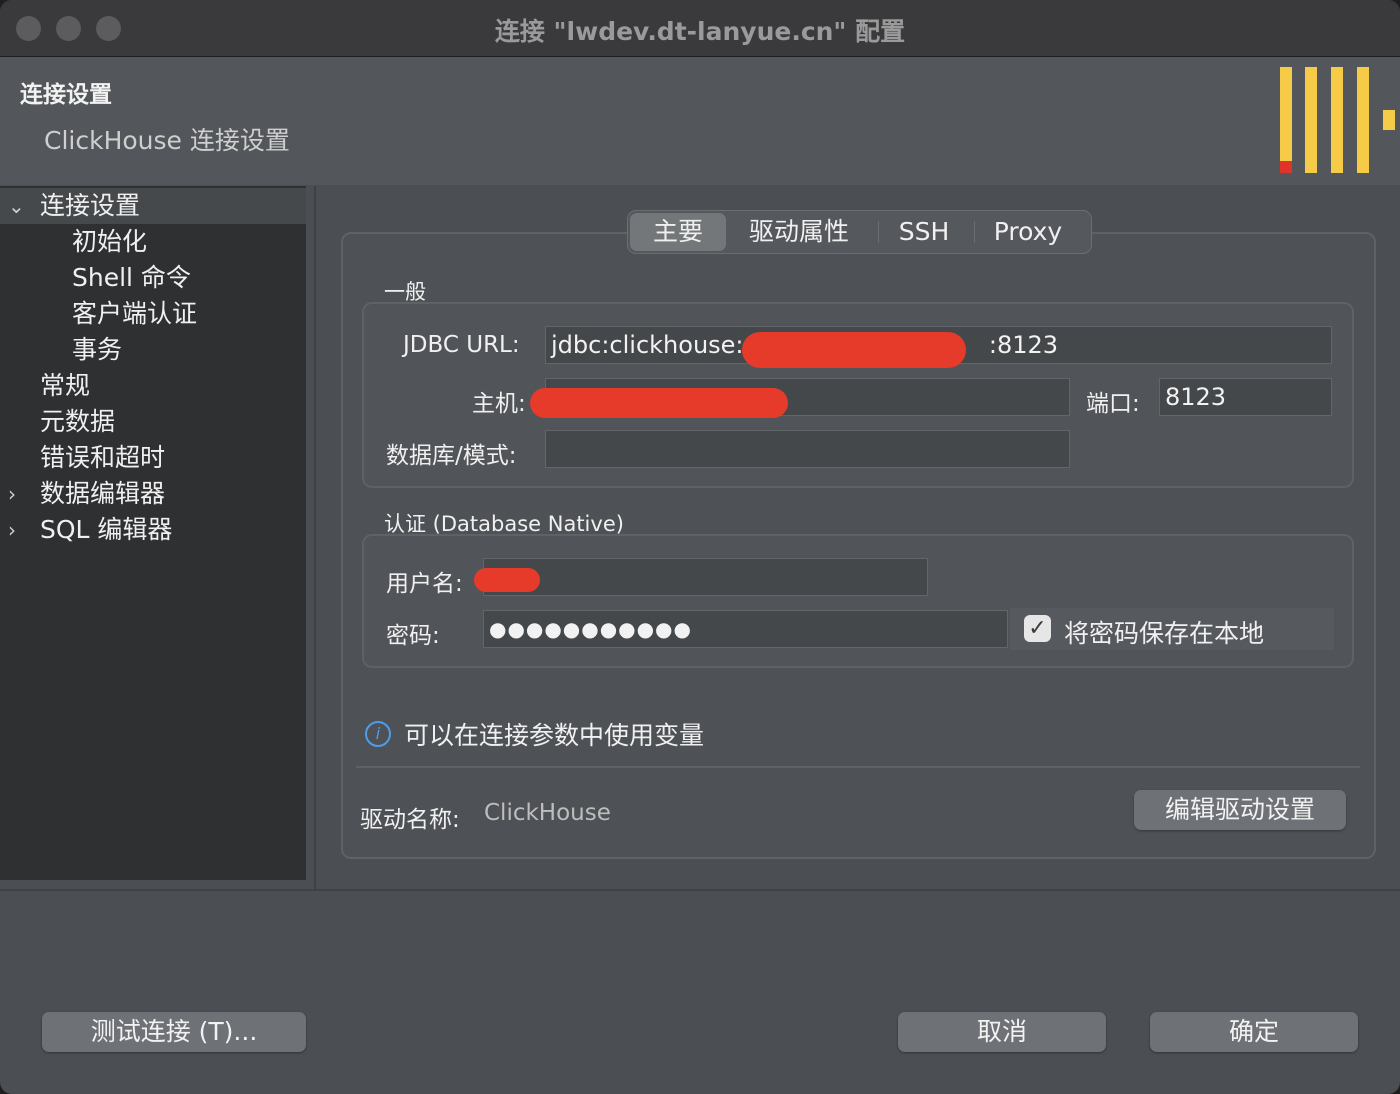  What do you see at coordinates (65, 385) in the screenshot?
I see `sidebar-item-label: 常规` at bounding box center [65, 385].